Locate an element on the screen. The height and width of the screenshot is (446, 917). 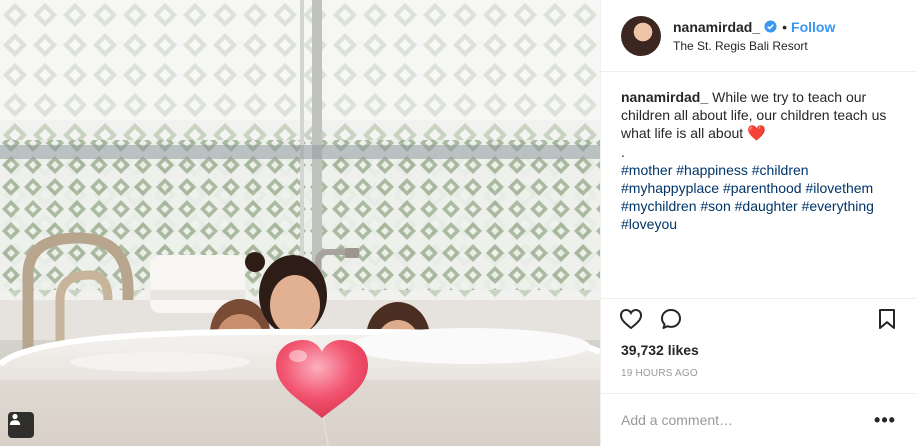
hashtag: #parenthood is located at coordinates (762, 188).